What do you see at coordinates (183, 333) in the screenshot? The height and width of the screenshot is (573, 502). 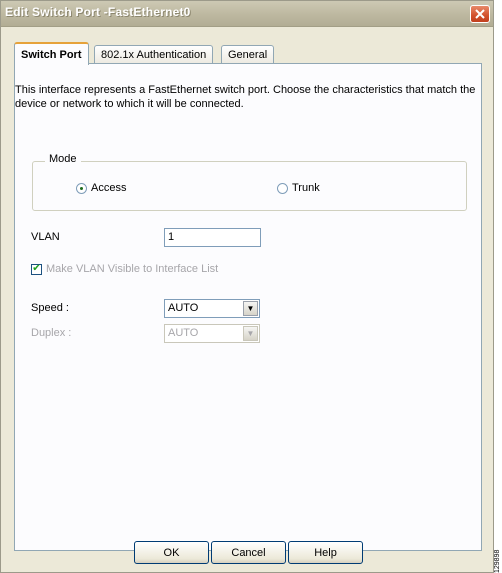 I see `duplex-value: AUTO` at bounding box center [183, 333].